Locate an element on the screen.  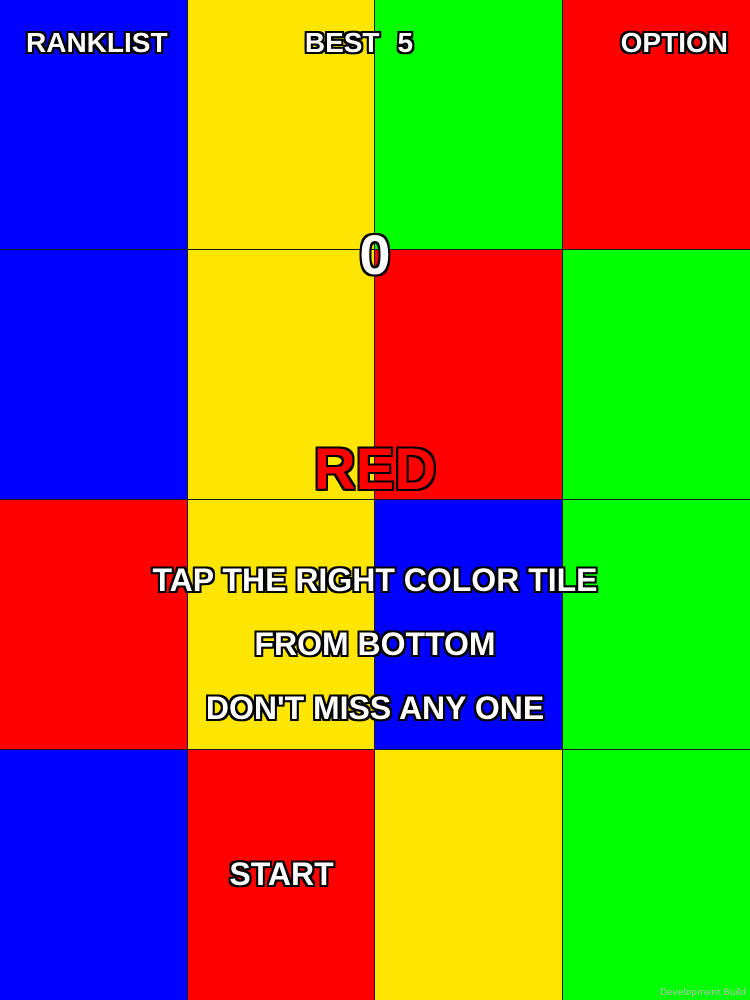
start-button: START is located at coordinates (281, 874).